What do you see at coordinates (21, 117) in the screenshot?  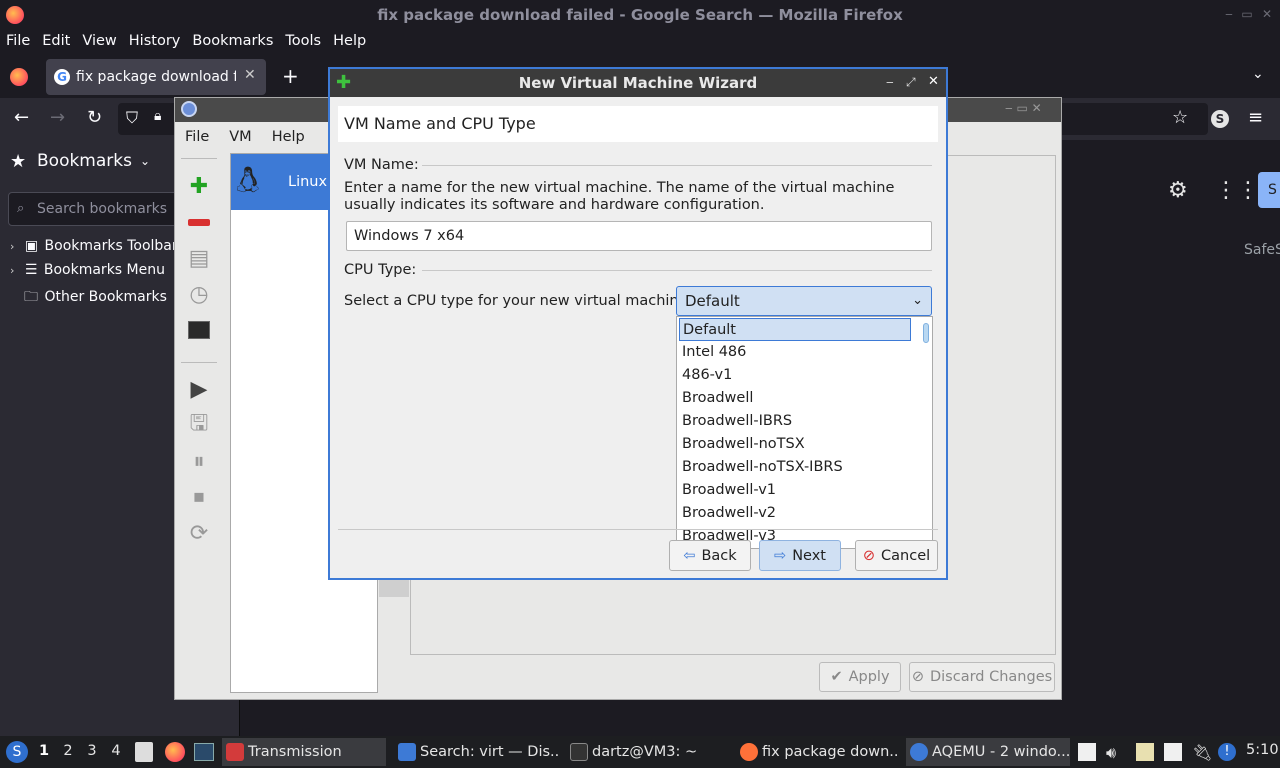 I see `back-icon: ←` at bounding box center [21, 117].